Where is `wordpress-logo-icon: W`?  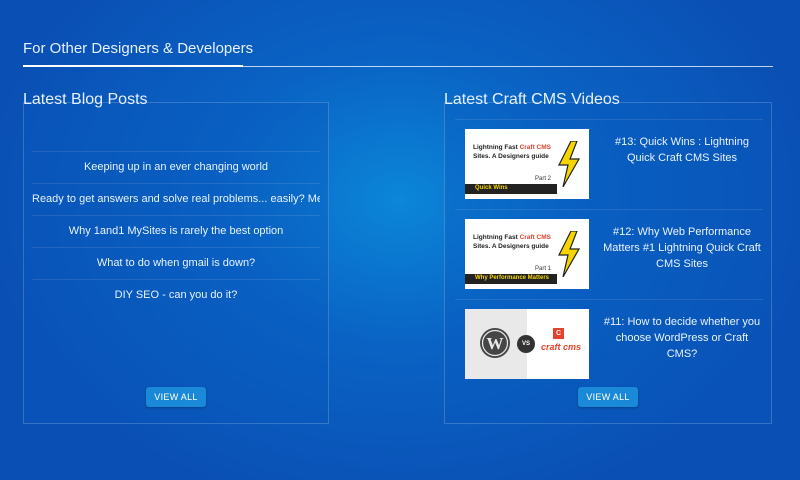
wordpress-logo-icon: W is located at coordinates (495, 343).